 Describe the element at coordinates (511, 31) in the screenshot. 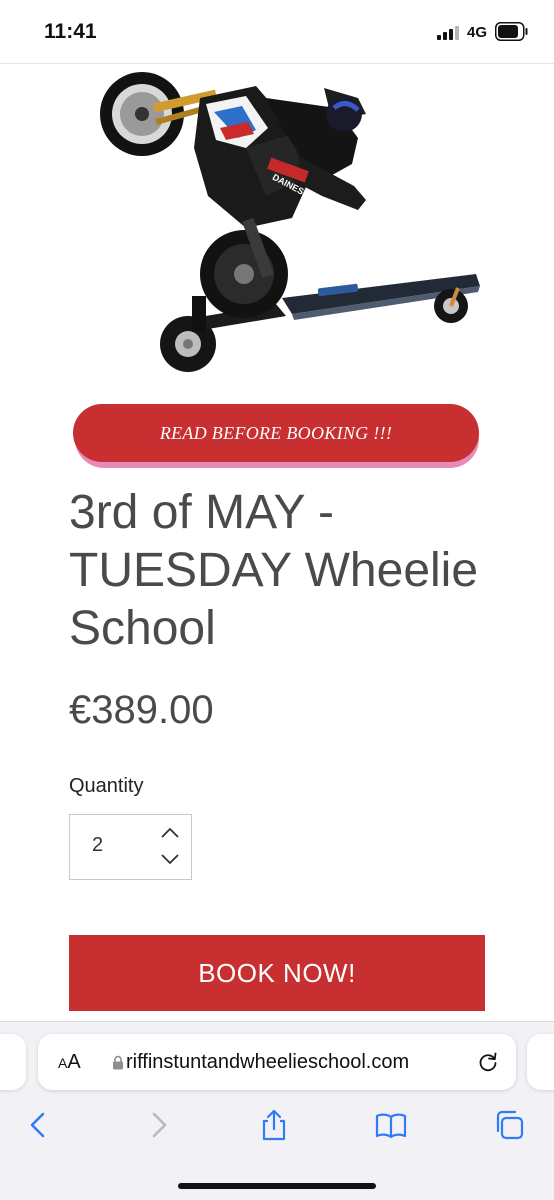

I see `battery-icon` at that location.